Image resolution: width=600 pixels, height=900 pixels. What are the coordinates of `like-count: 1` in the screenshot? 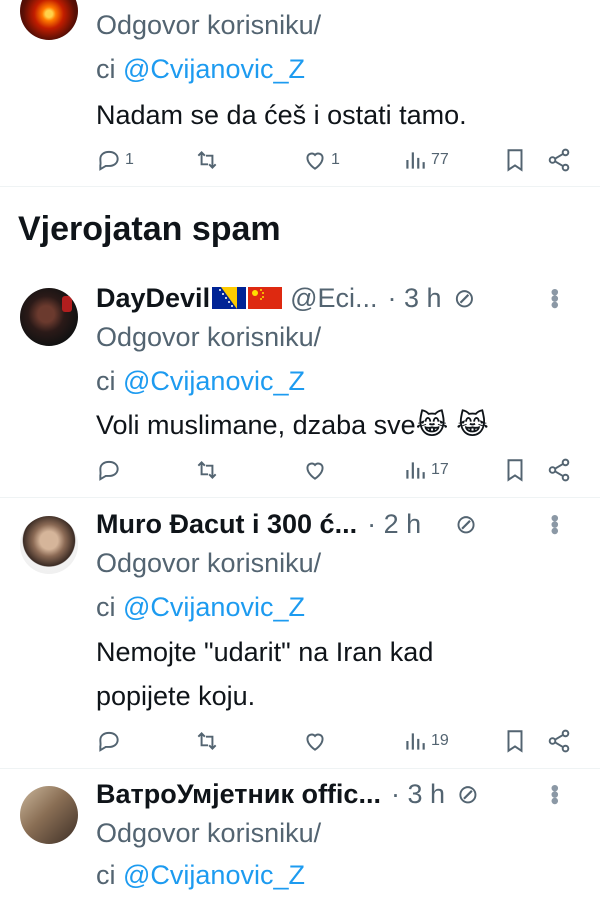 It's located at (335, 159).